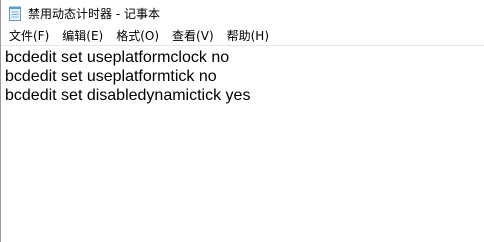  I want to click on menu-help: 帮助(H), so click(247, 35).